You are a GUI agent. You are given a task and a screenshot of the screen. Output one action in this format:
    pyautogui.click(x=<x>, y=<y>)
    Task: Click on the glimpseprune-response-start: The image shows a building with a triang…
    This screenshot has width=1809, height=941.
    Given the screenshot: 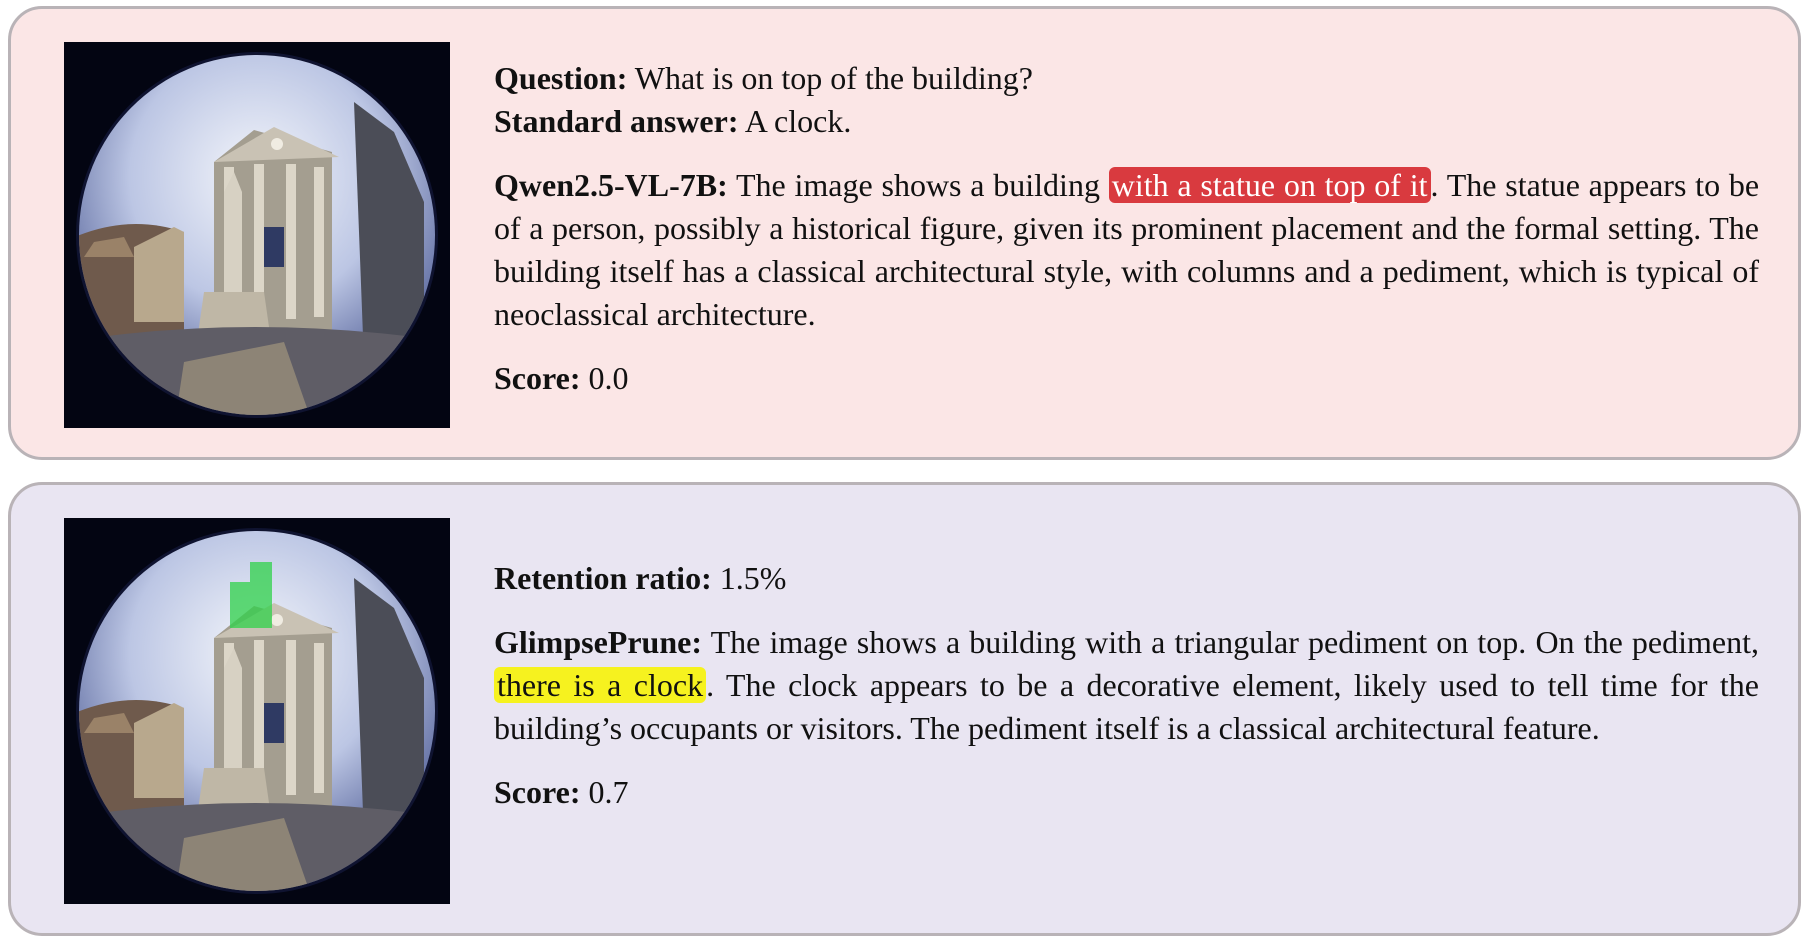 What is the action you would take?
    pyautogui.click(x=1235, y=642)
    